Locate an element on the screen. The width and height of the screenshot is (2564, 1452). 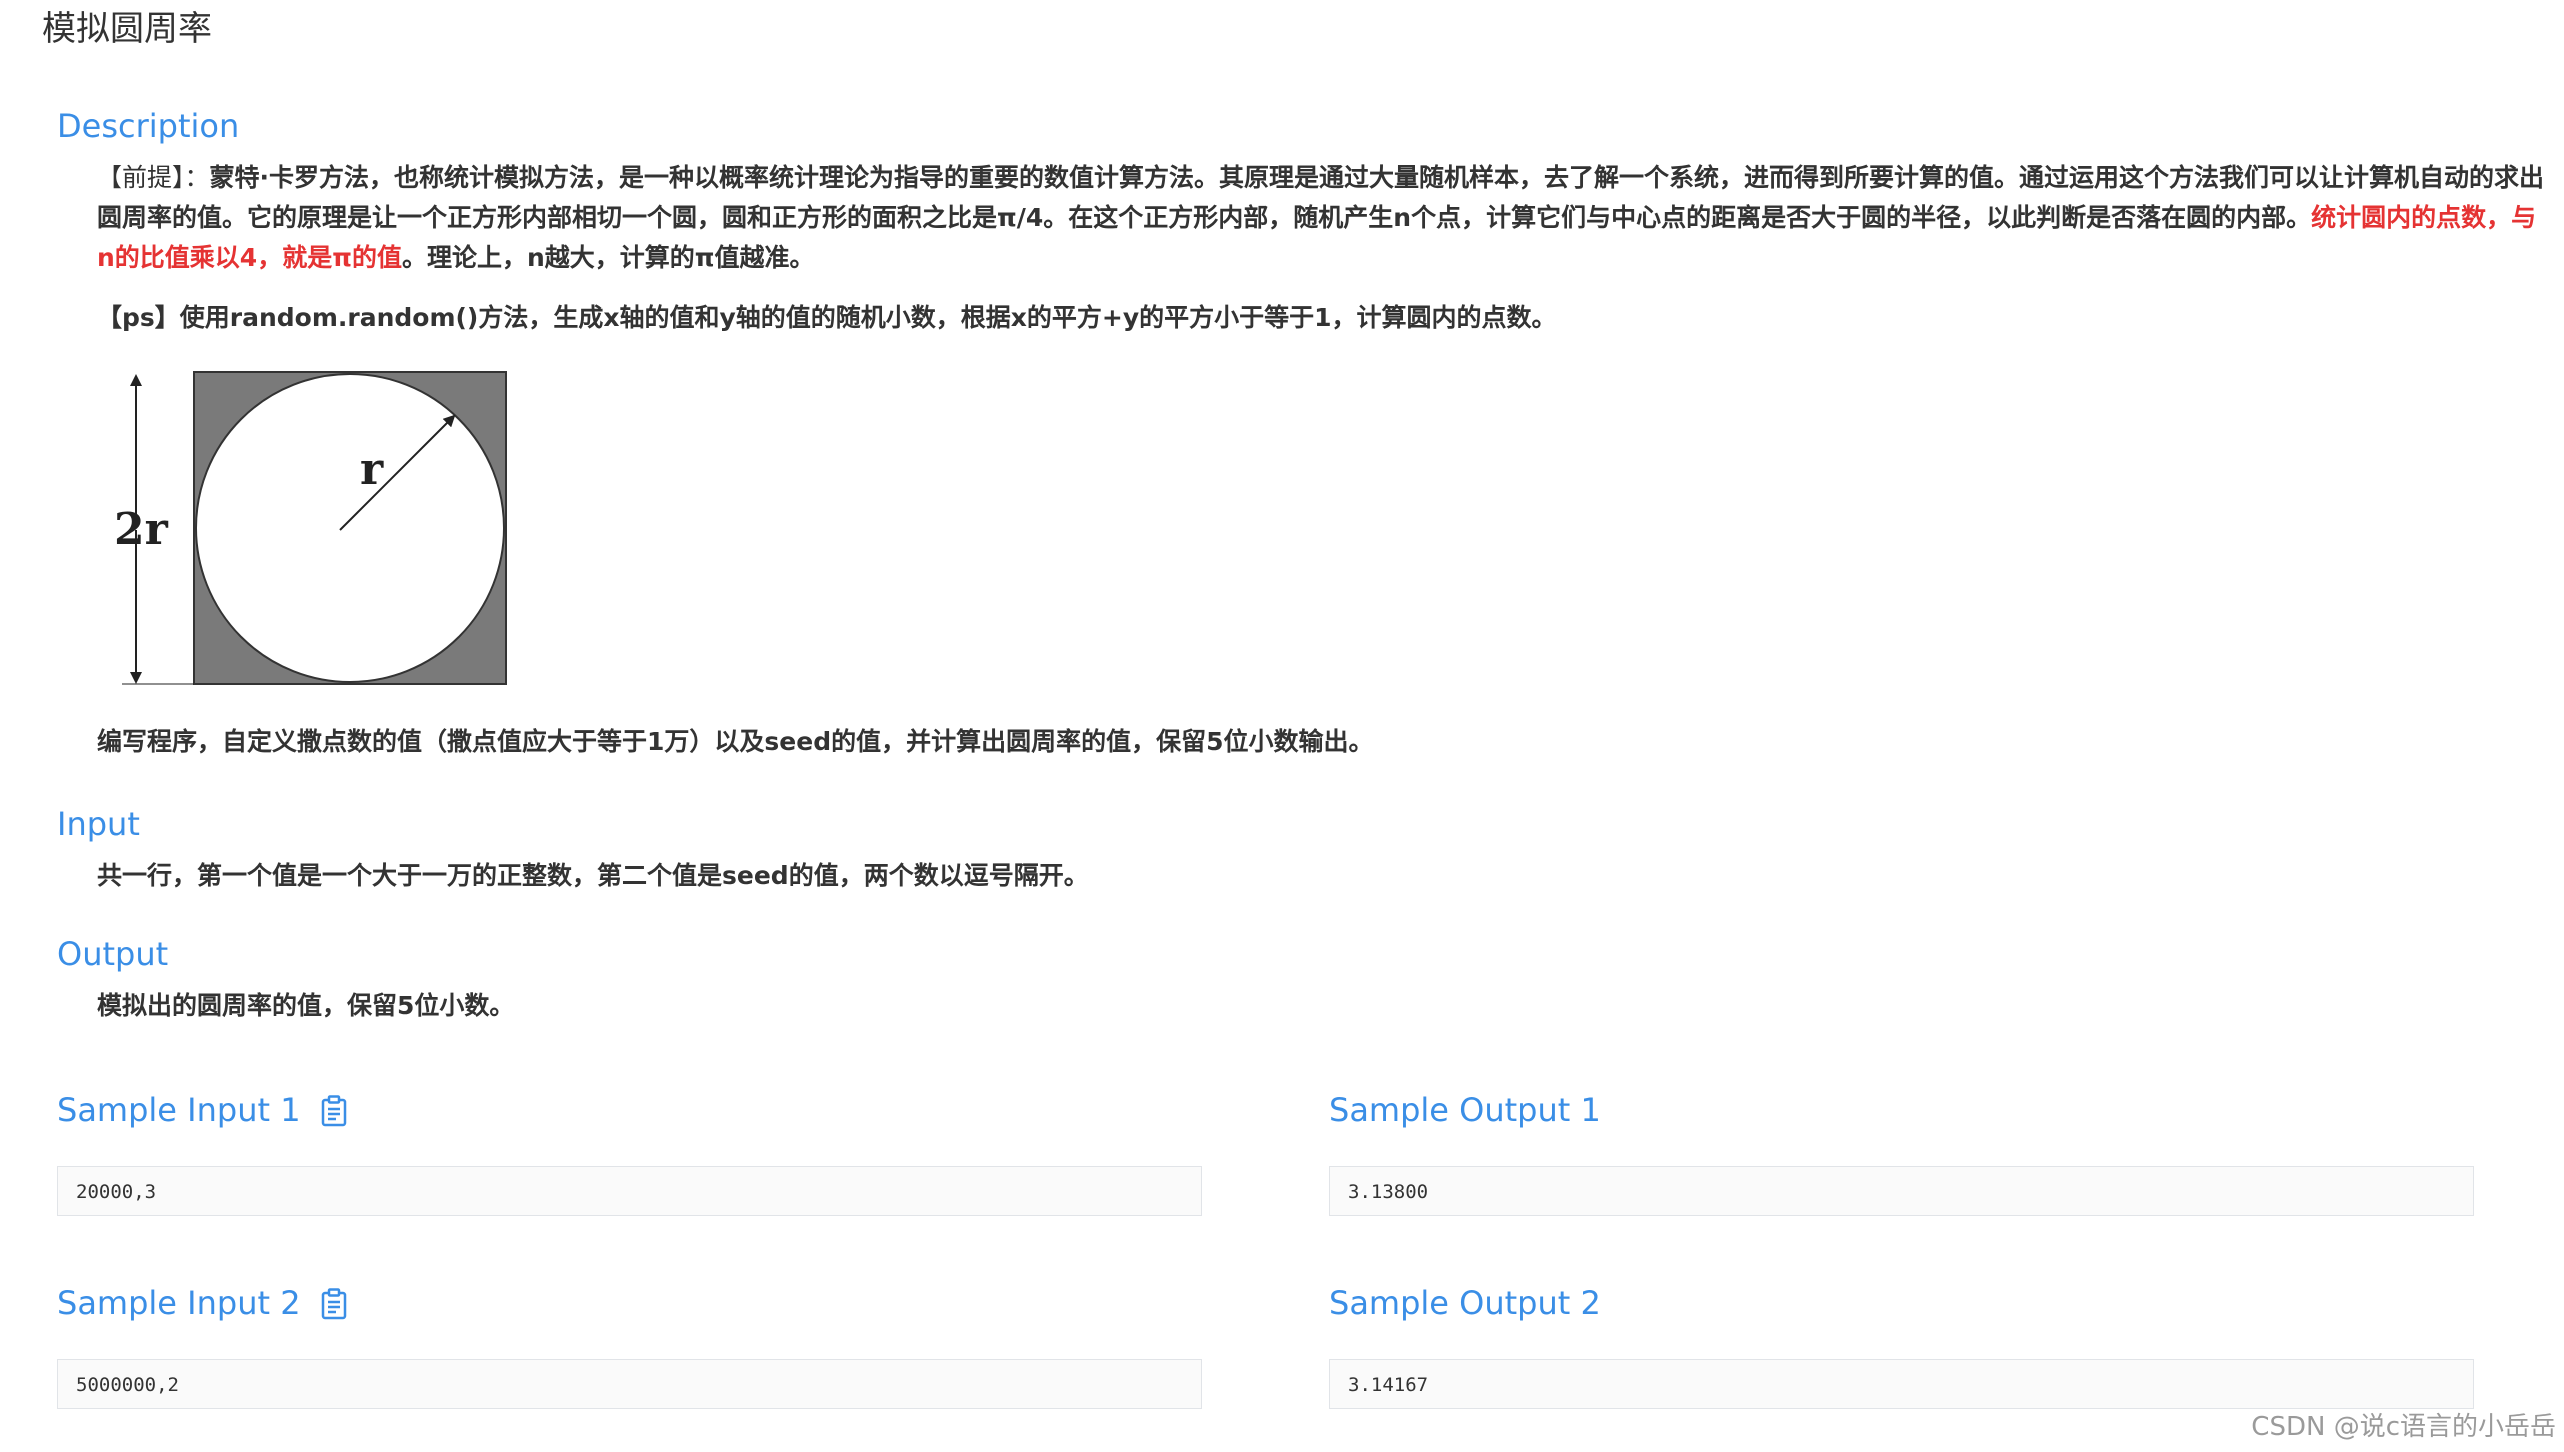
sample-input-1-heading: Sample Input 1 is located at coordinates (202, 1110).